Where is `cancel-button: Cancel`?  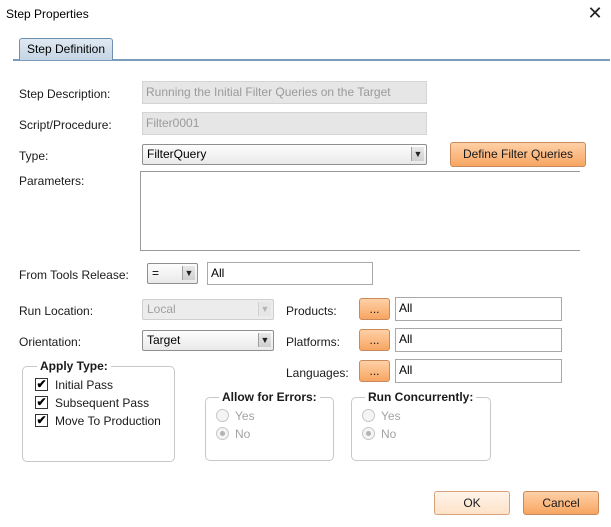 cancel-button: Cancel is located at coordinates (561, 503).